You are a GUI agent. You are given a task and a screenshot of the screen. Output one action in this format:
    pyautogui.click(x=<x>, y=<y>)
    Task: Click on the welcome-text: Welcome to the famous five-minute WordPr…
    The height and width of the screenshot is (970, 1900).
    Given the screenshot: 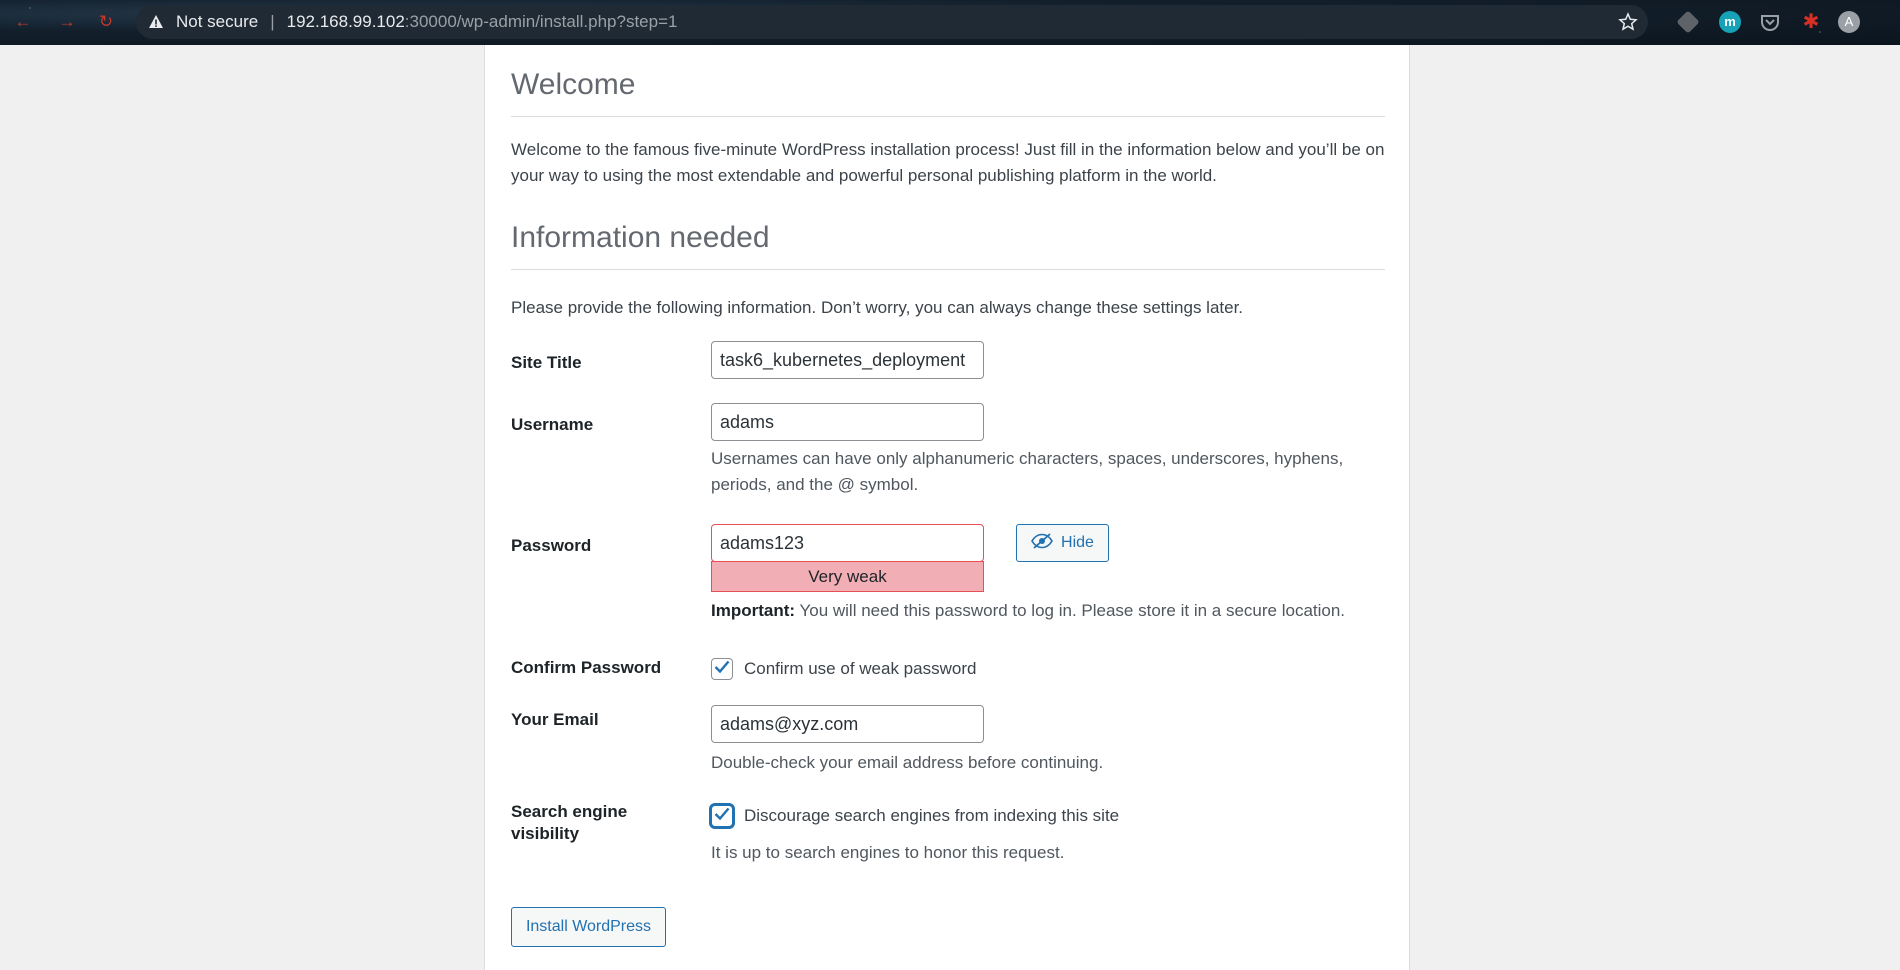 What is the action you would take?
    pyautogui.click(x=948, y=162)
    